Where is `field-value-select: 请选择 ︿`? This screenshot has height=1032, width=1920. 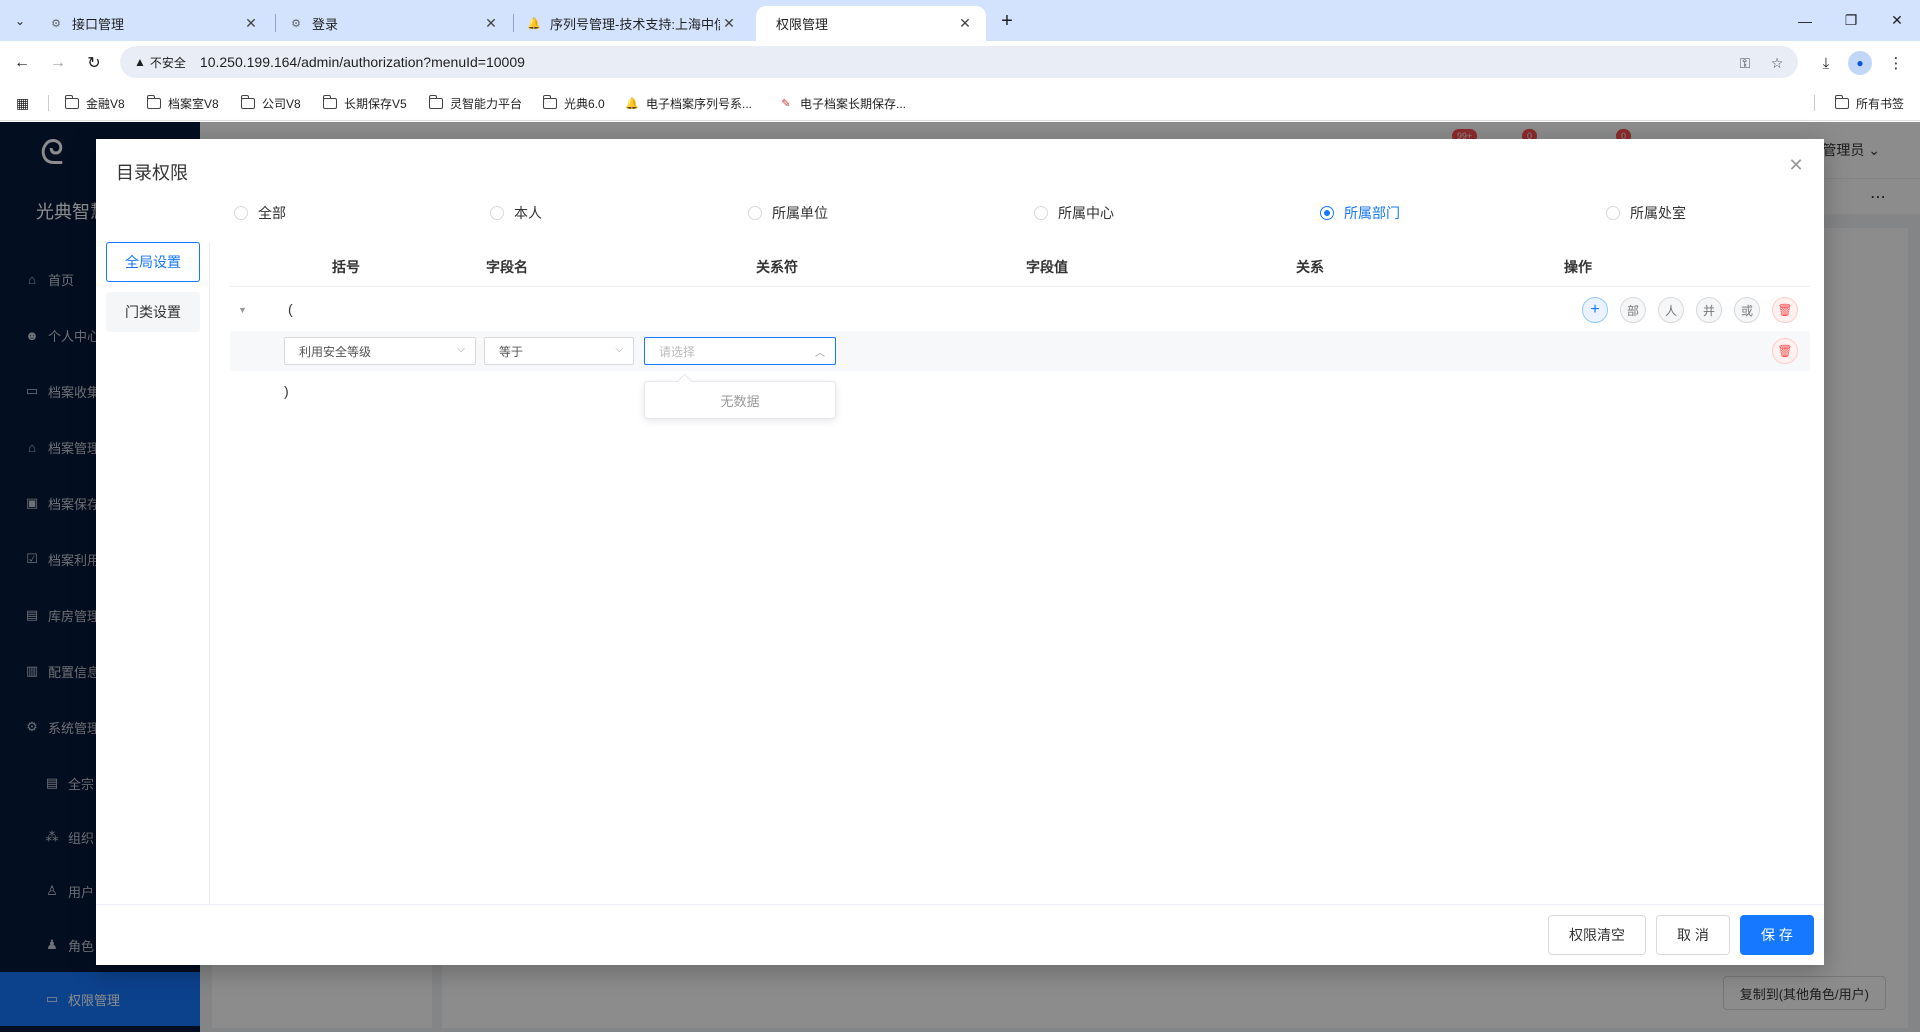 field-value-select: 请选择 ︿ is located at coordinates (740, 351).